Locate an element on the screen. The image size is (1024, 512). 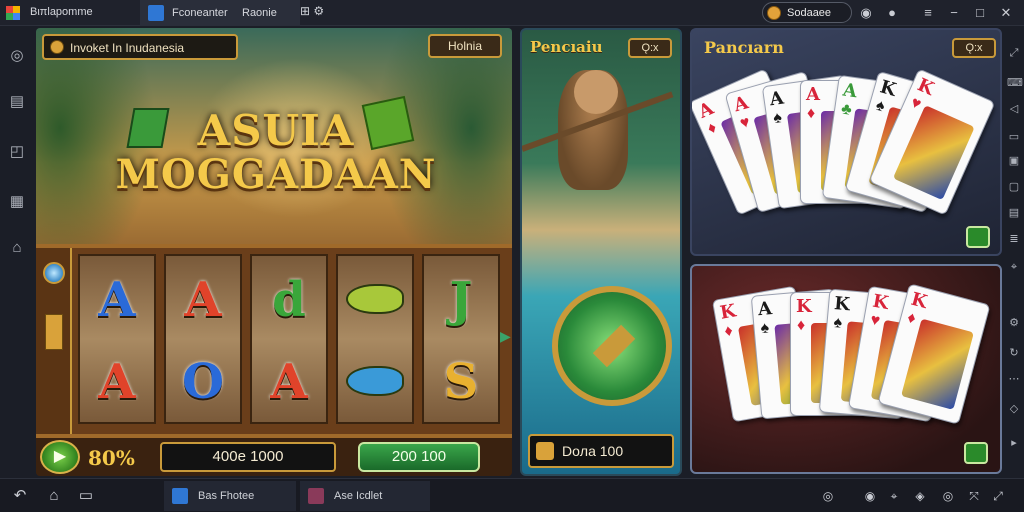
bag-icon: ◰ is located at coordinates (17, 152).